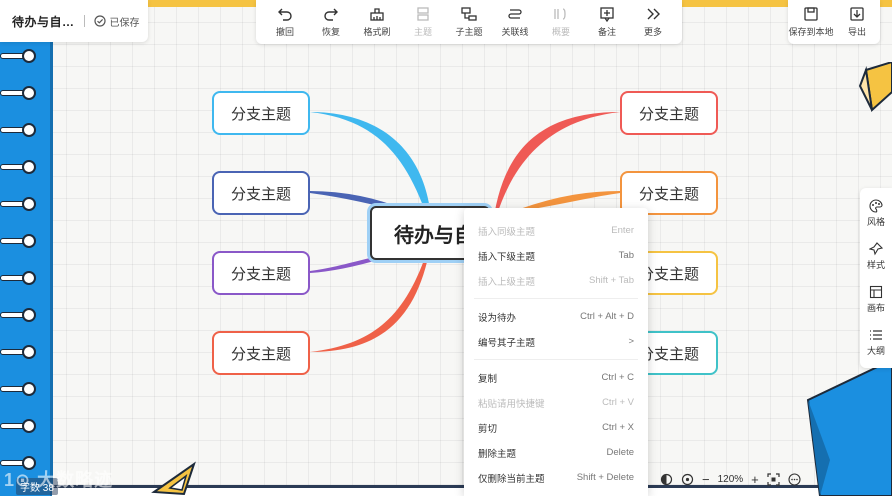  I want to click on menu-item-shortcut: Ctrl + Alt + D, so click(607, 316).